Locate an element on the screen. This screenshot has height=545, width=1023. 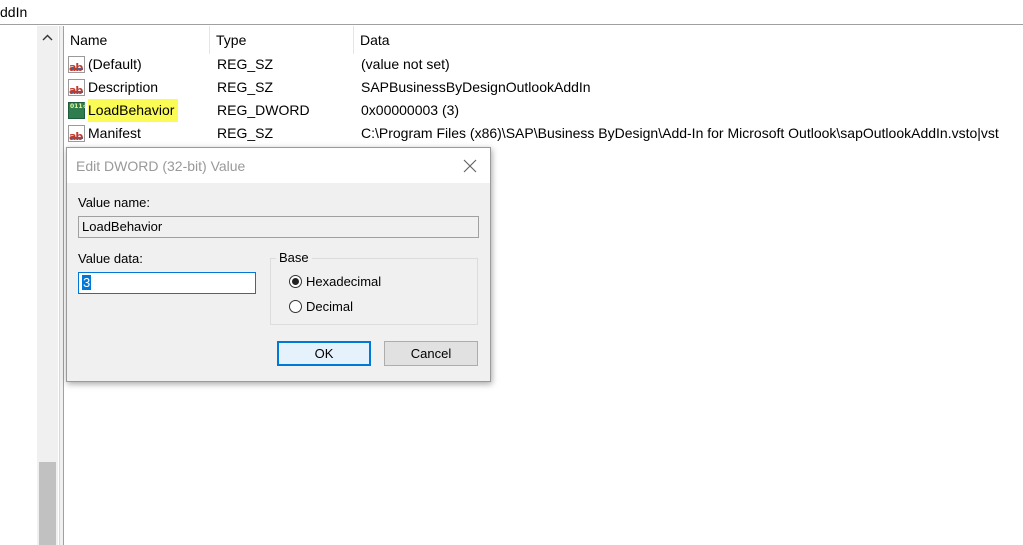
tree-scrollbar is located at coordinates (47, 285).